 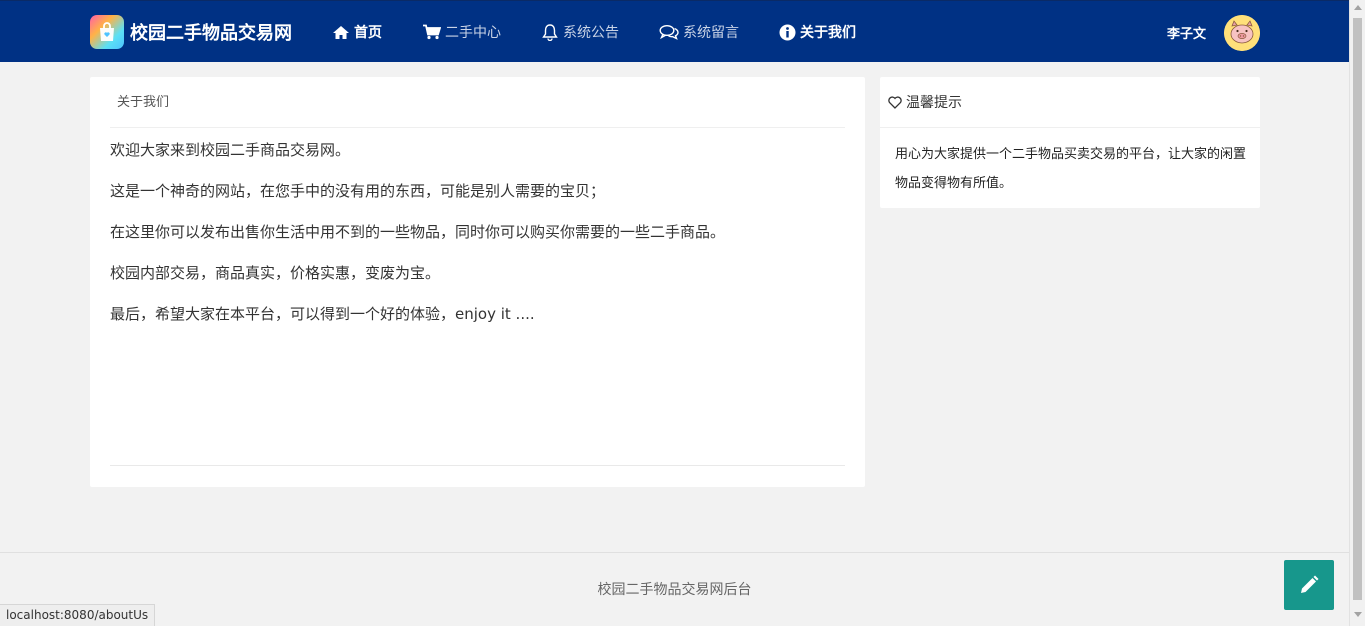 I want to click on nav-item-about: 关于我们, so click(x=817, y=32).